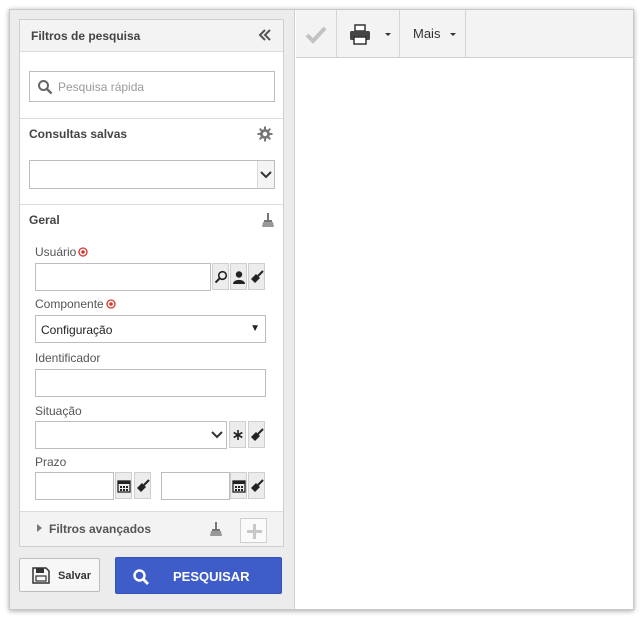  I want to click on deadline-from-clear-button, so click(142, 485).